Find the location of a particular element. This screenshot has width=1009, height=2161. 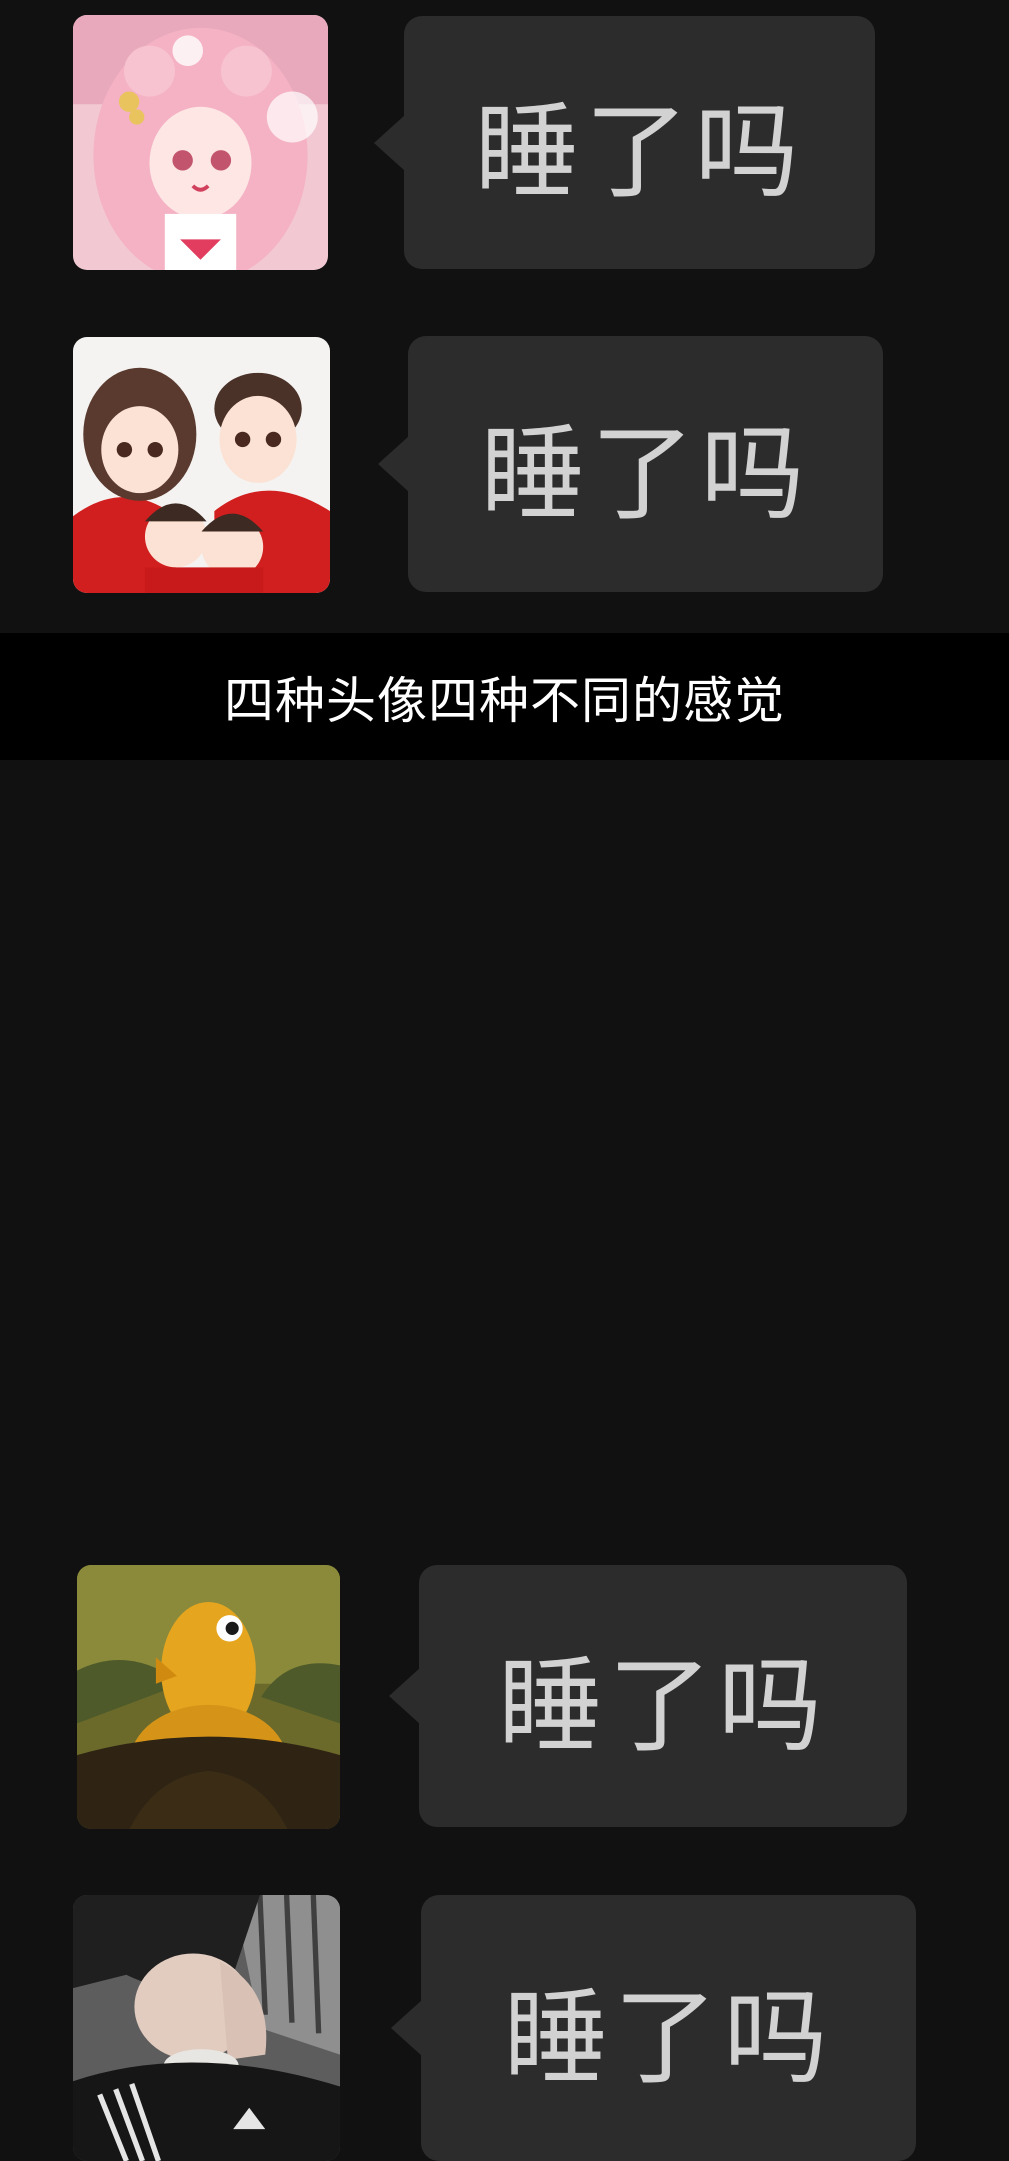

boy-selfie-image is located at coordinates (206, 2028).